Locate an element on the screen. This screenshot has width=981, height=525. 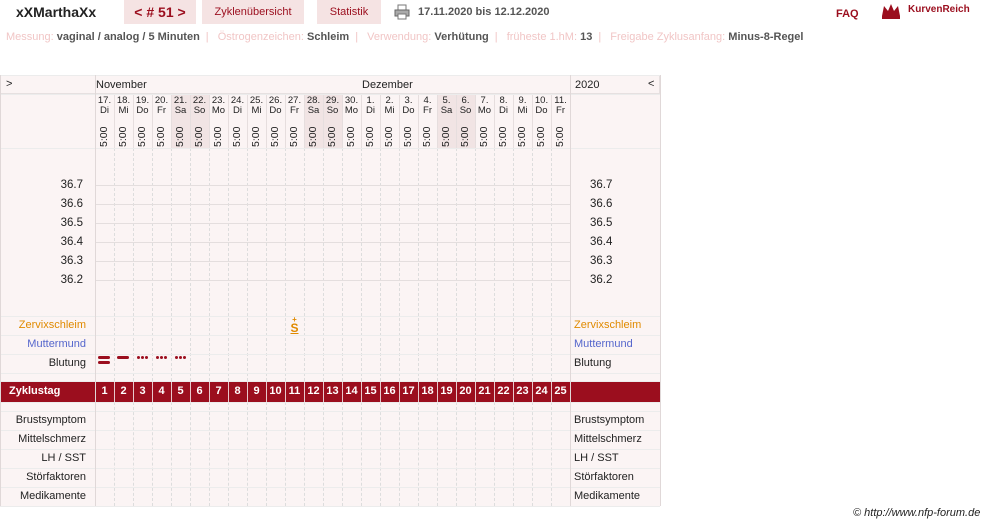
day-24: 10. Do is located at coordinates (541, 106).